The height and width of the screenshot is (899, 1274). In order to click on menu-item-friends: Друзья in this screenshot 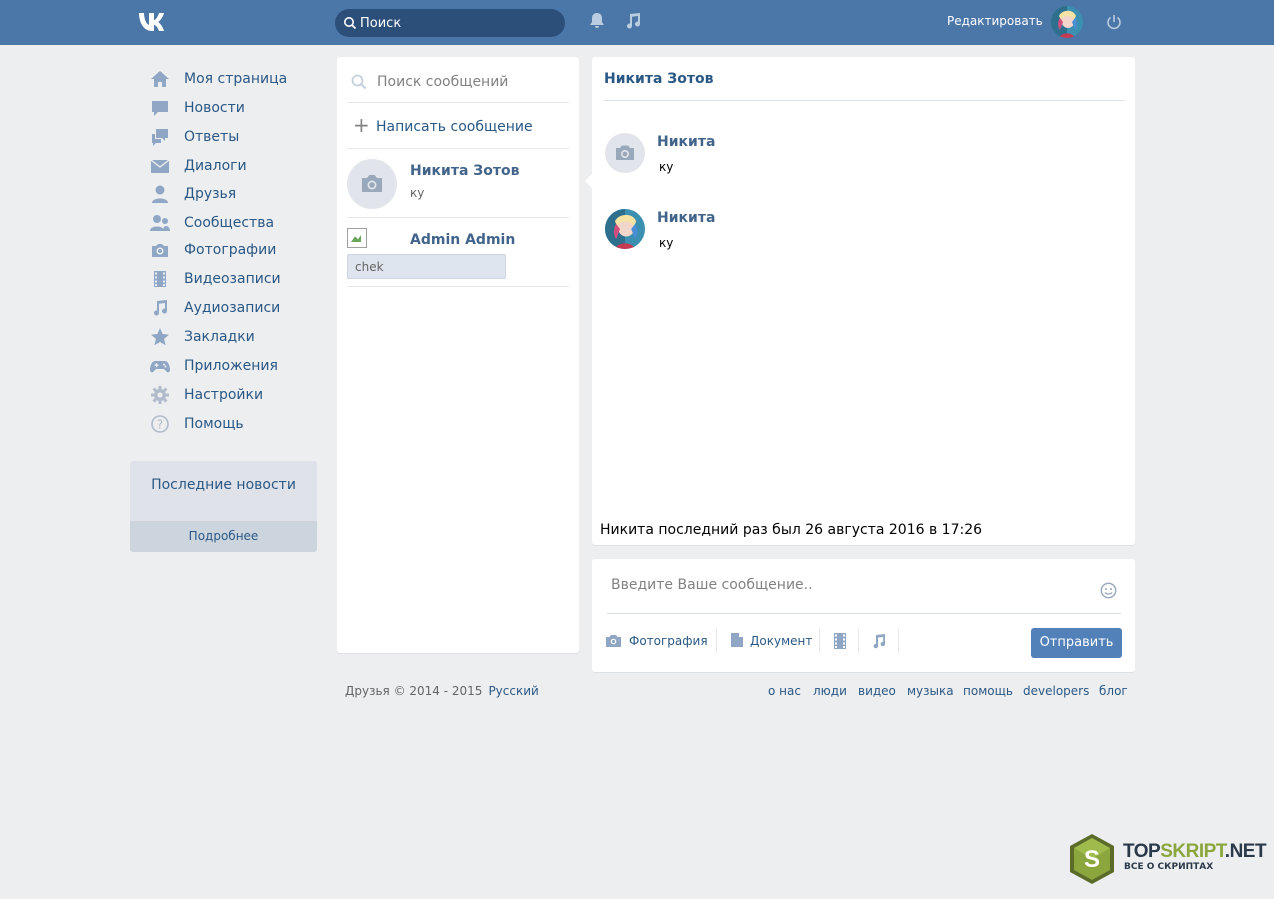, I will do `click(235, 194)`.